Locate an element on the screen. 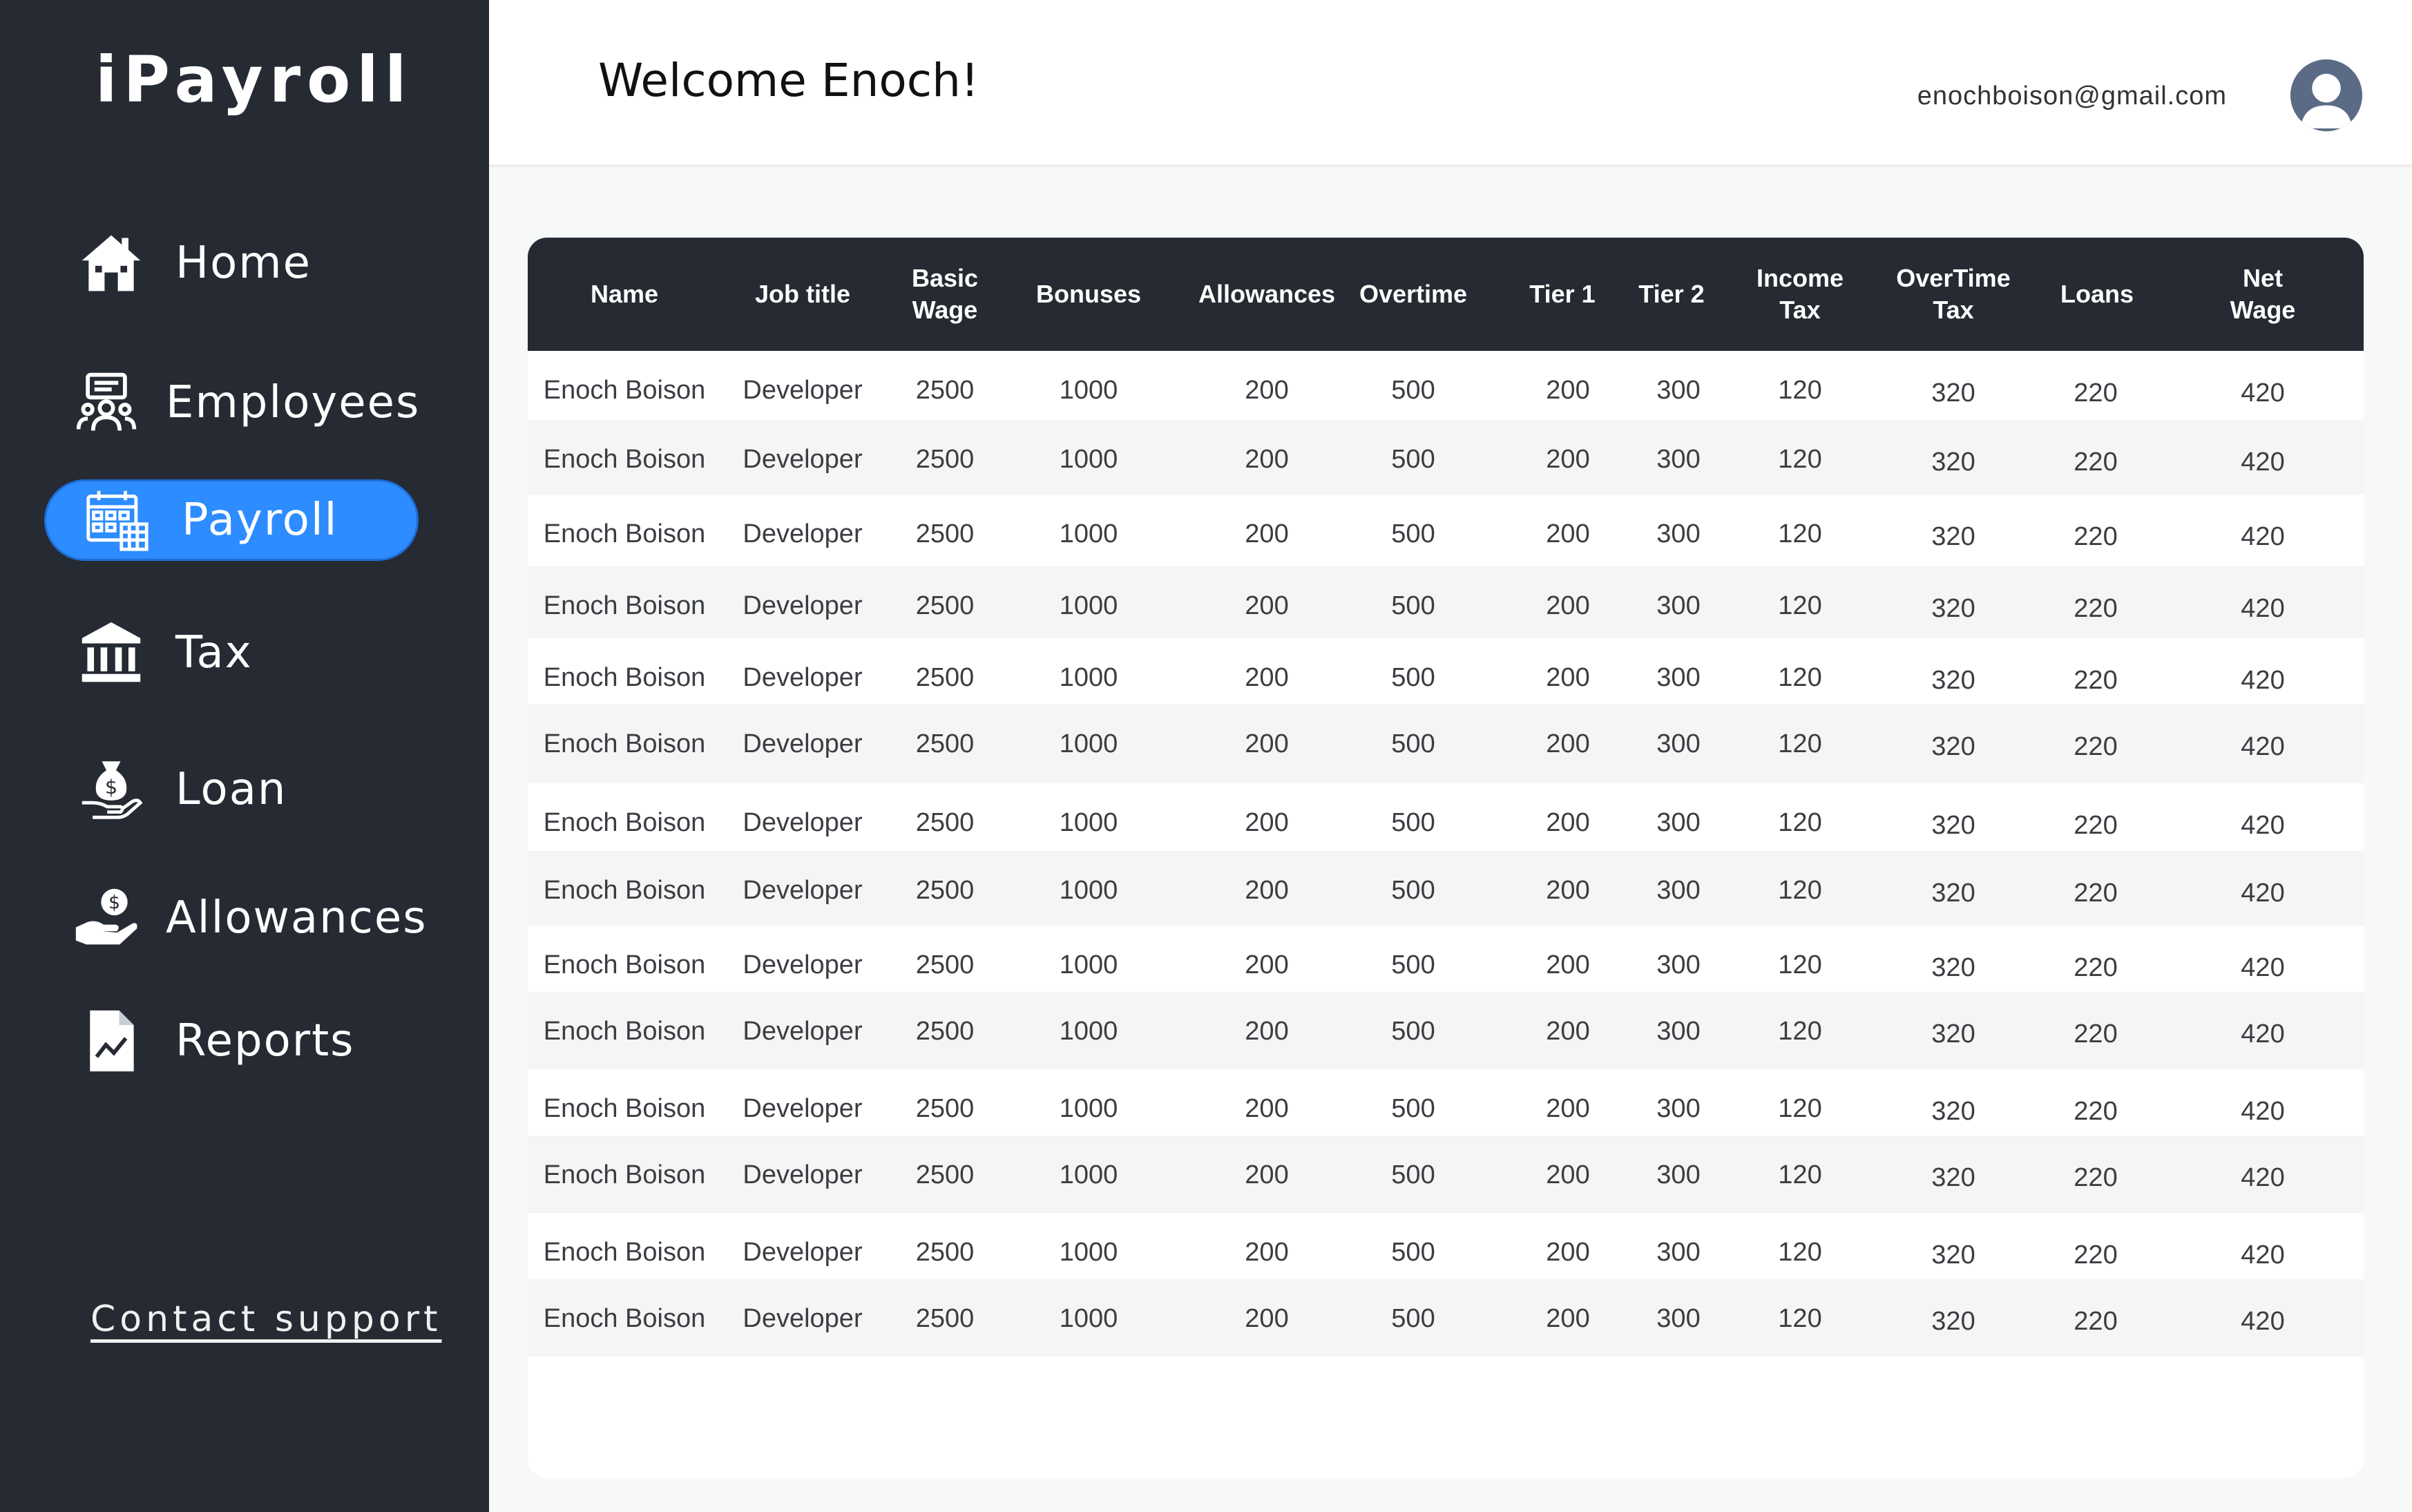 This screenshot has width=2412, height=1512. sidebar-item-home: Home is located at coordinates (231, 263).